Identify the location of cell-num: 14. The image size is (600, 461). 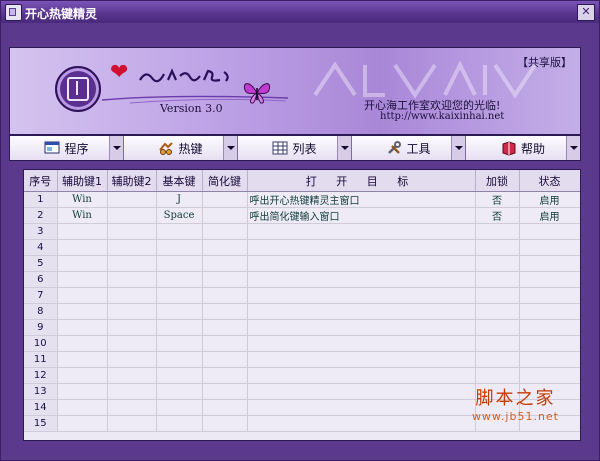
(41, 407).